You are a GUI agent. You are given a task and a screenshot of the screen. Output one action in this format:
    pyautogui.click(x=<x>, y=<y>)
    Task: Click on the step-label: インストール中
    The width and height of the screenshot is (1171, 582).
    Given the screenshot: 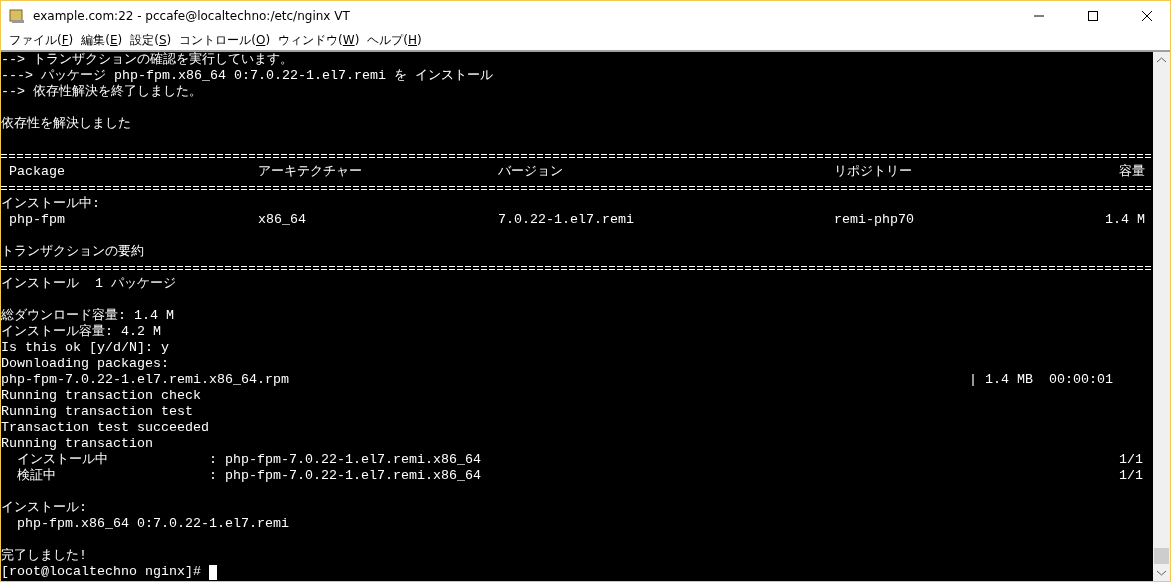 What is the action you would take?
    pyautogui.click(x=62, y=460)
    